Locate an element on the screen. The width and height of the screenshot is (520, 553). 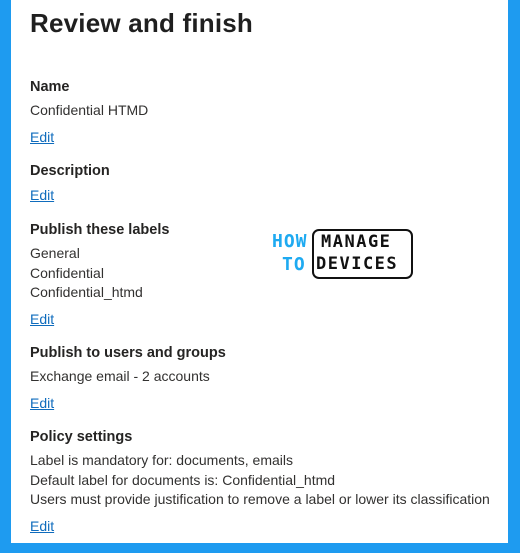
edit-policy-link: Edit is located at coordinates (42, 526).